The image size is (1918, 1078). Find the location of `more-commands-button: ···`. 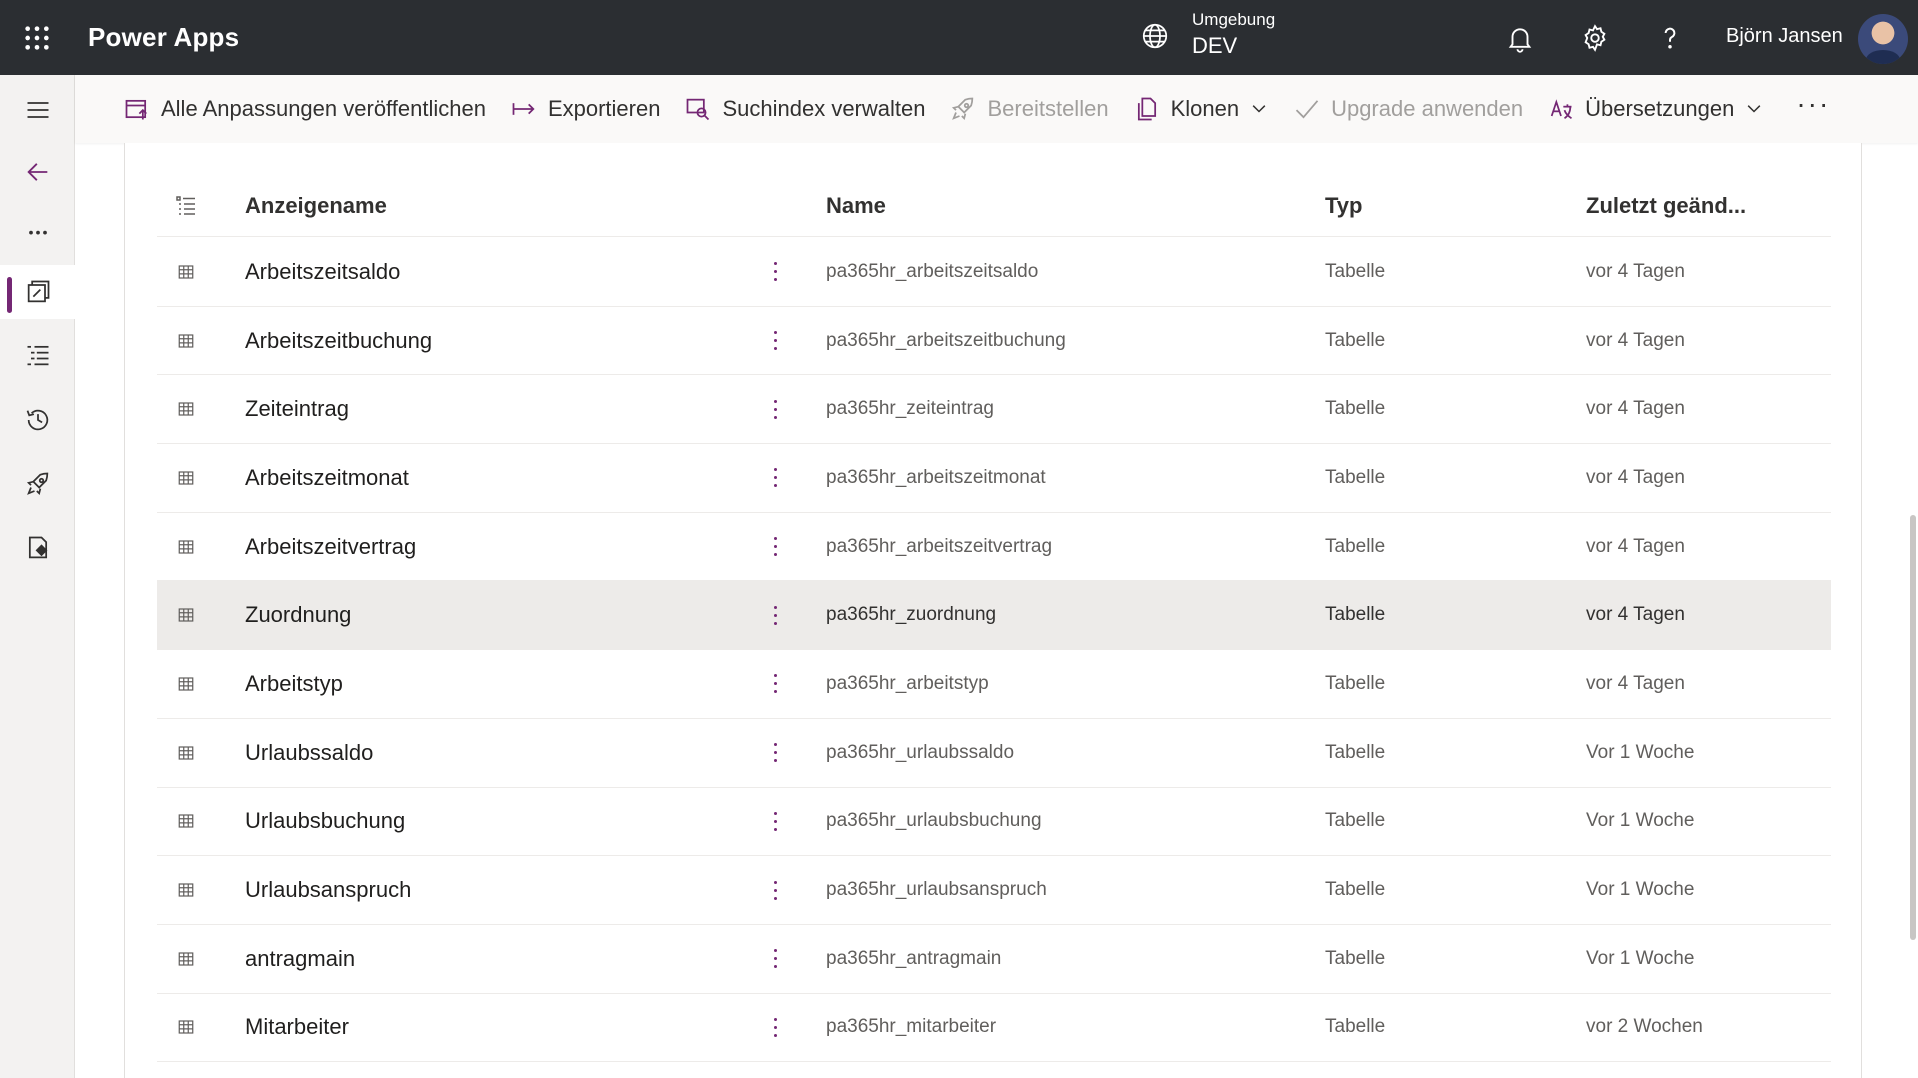

more-commands-button: ··· is located at coordinates (1813, 104).